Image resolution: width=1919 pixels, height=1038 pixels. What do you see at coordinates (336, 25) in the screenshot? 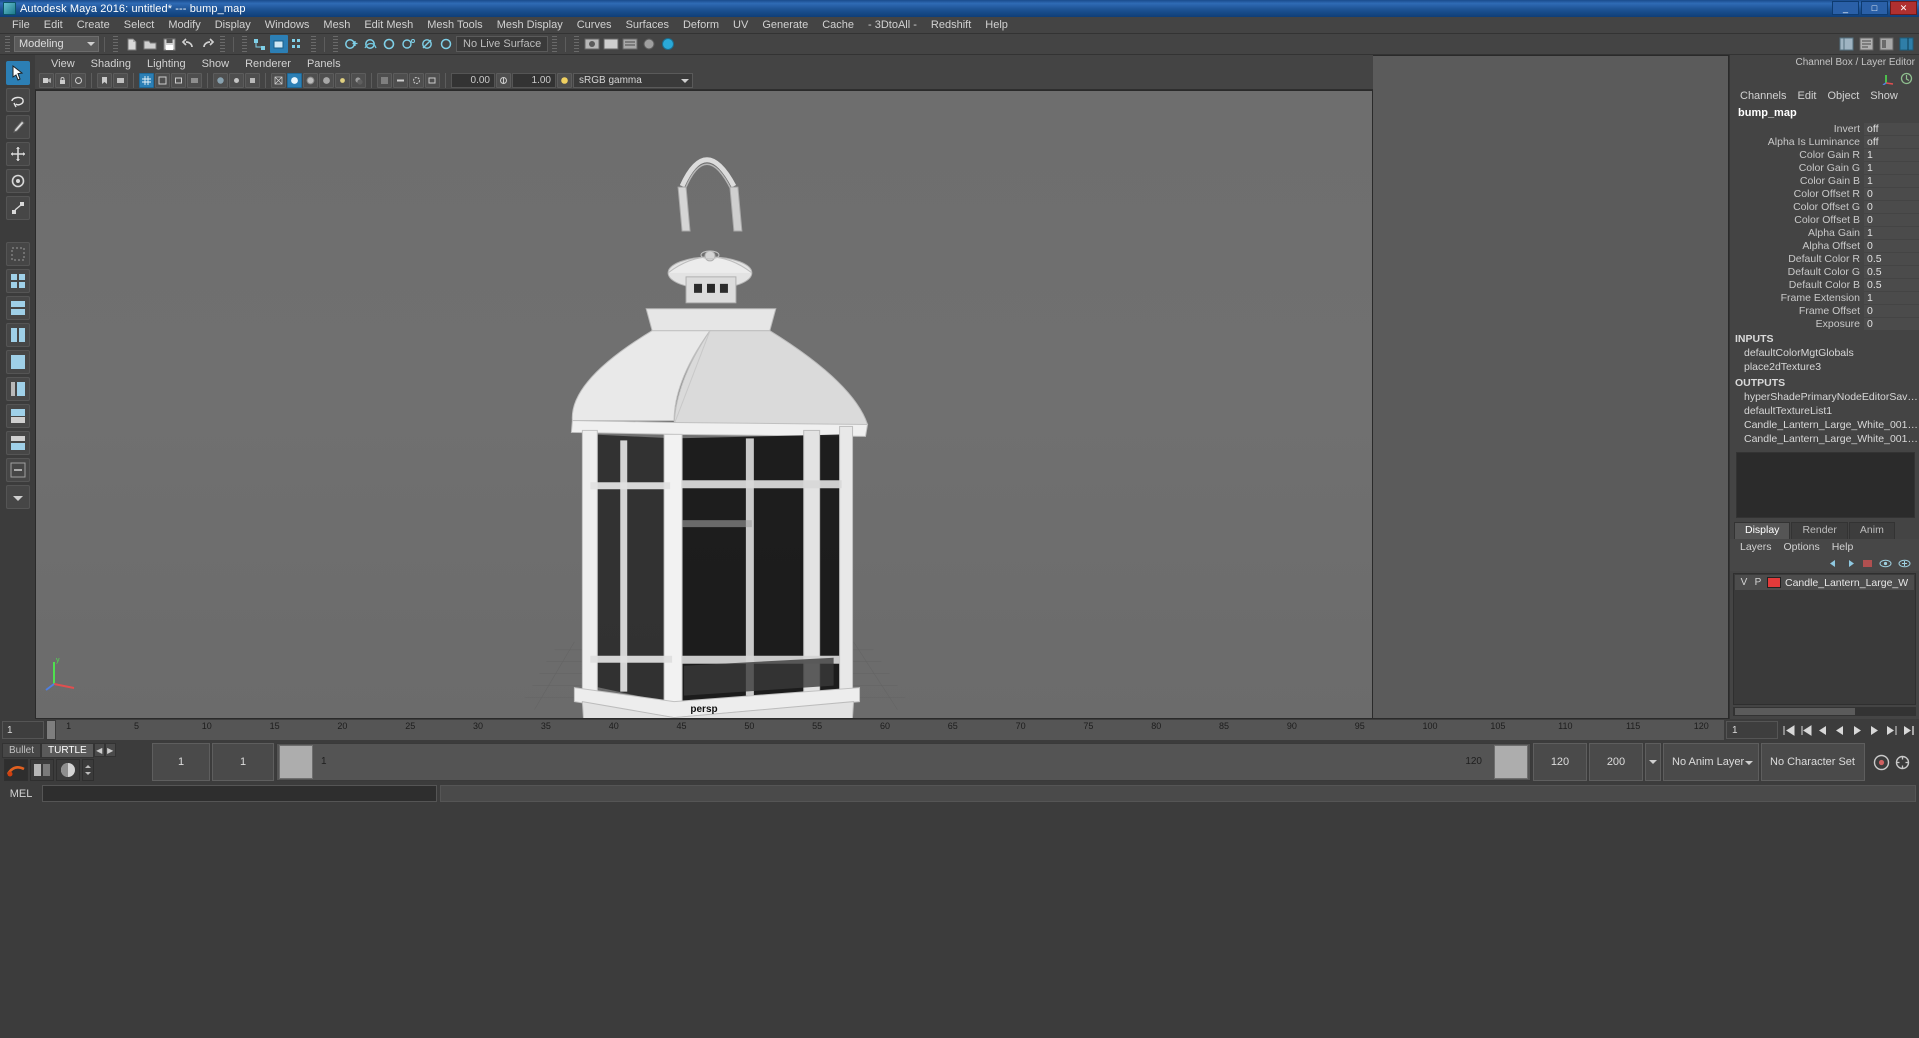
I see `menu-item-mesh: Mesh` at bounding box center [336, 25].